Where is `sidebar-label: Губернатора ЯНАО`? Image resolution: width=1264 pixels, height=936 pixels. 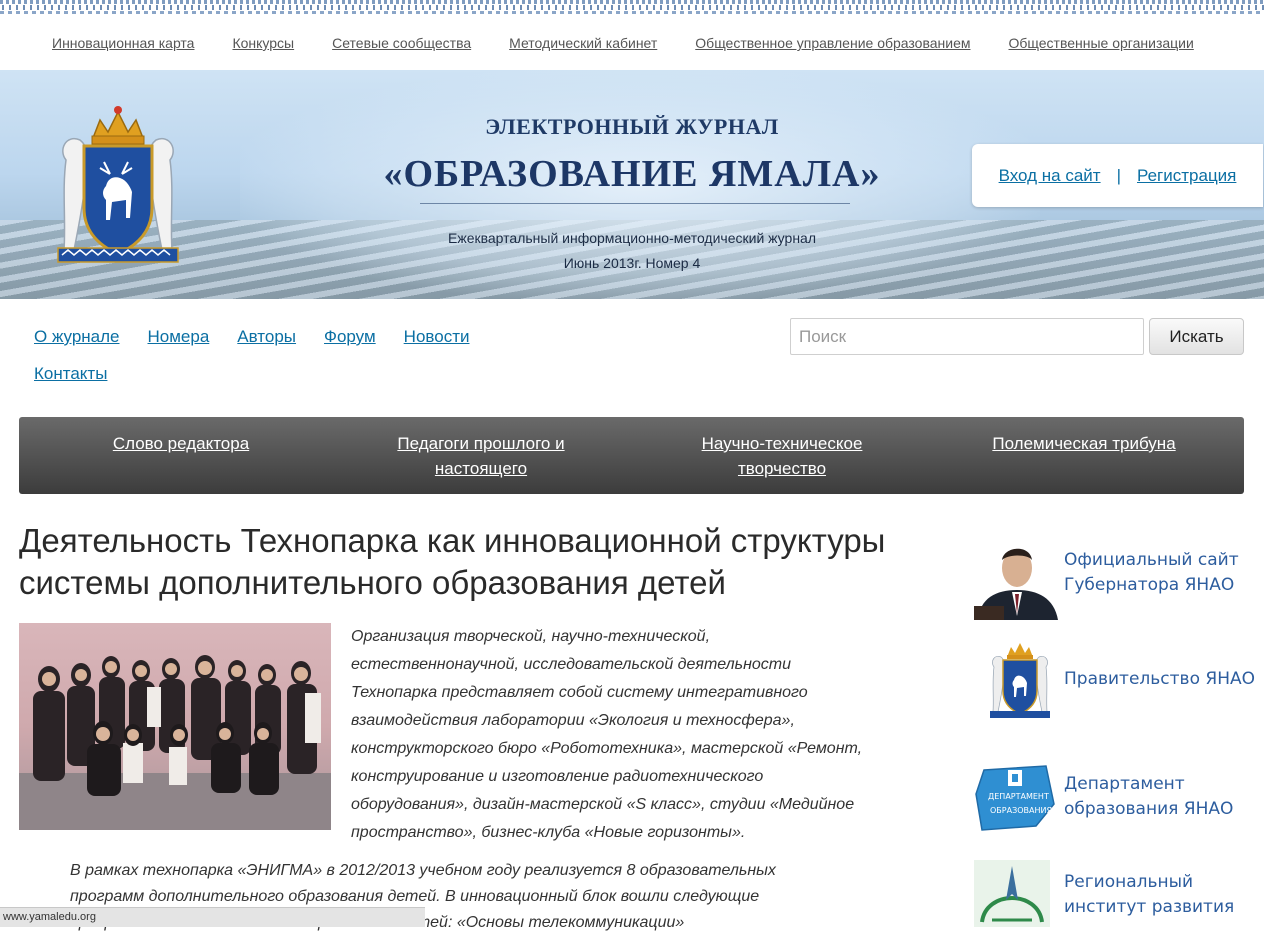
sidebar-label: Губернатора ЯНАО is located at coordinates (1149, 585).